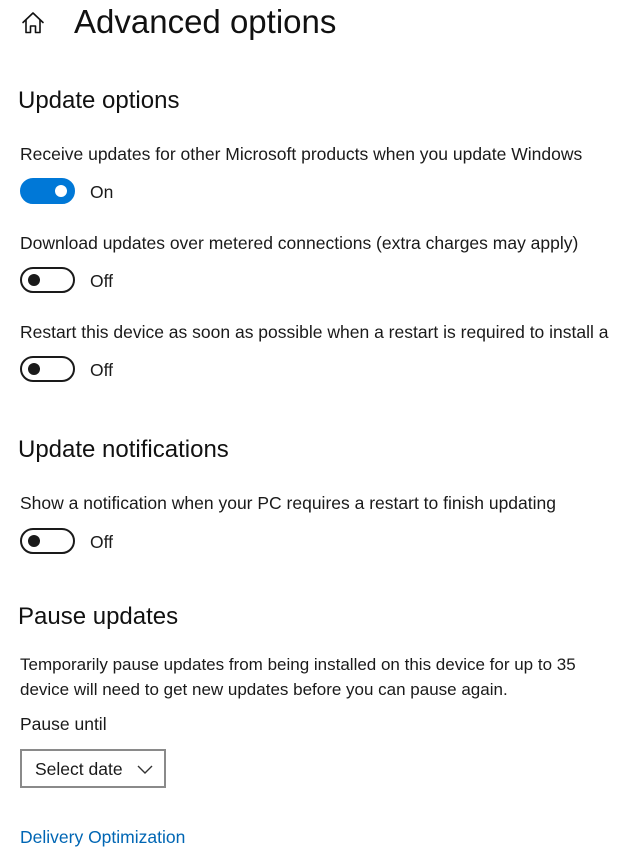 The width and height of the screenshot is (633, 861). Describe the element at coordinates (102, 192) in the screenshot. I see `toggle-state-receive-other-updates: On` at that location.